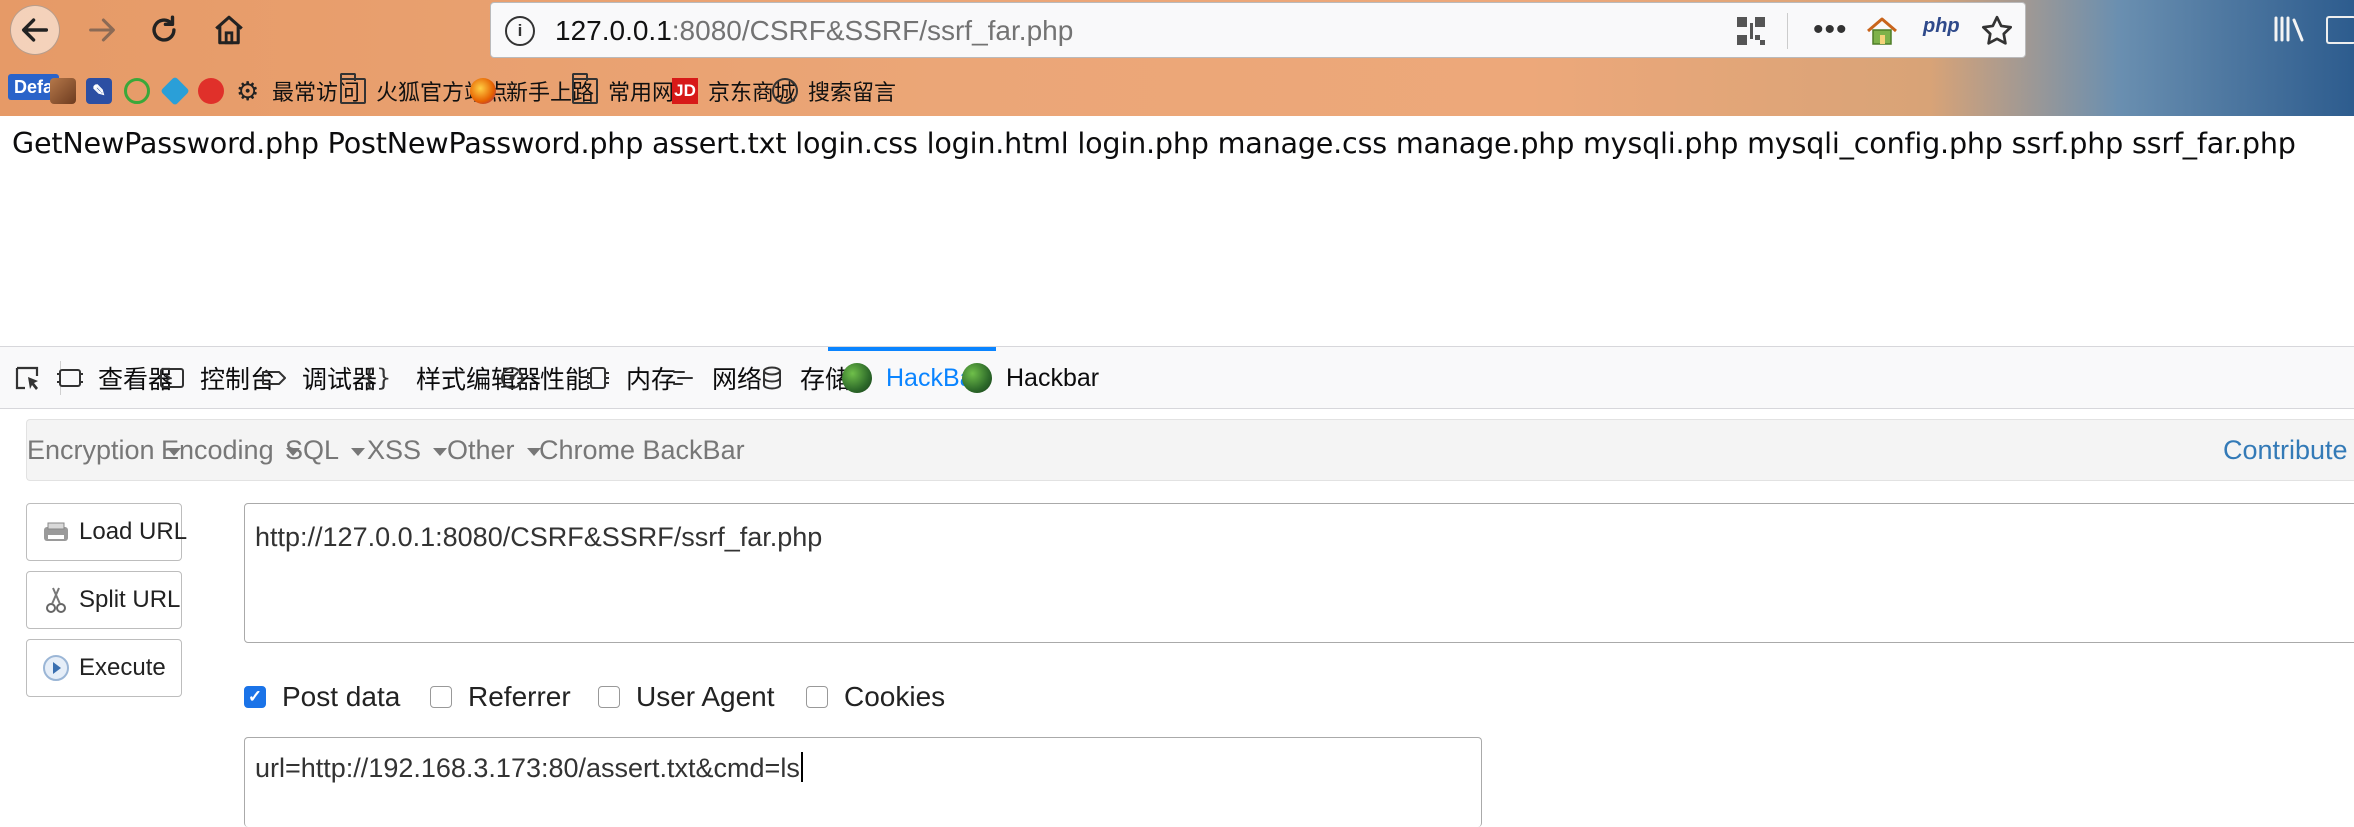 The image size is (2354, 827). Describe the element at coordinates (2289, 29) in the screenshot. I see `library-icon` at that location.